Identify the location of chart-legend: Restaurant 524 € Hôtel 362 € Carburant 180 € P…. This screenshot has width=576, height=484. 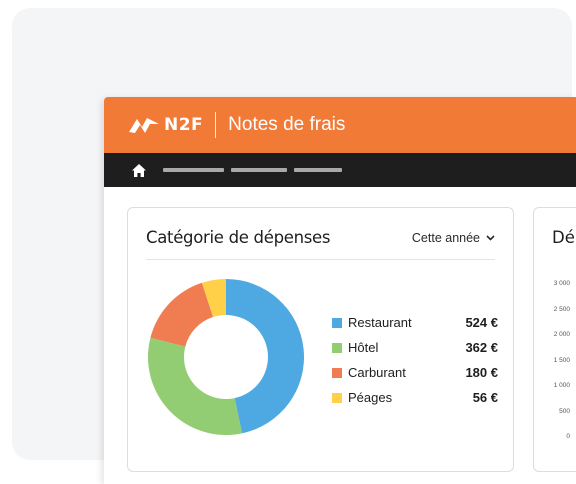
(415, 360).